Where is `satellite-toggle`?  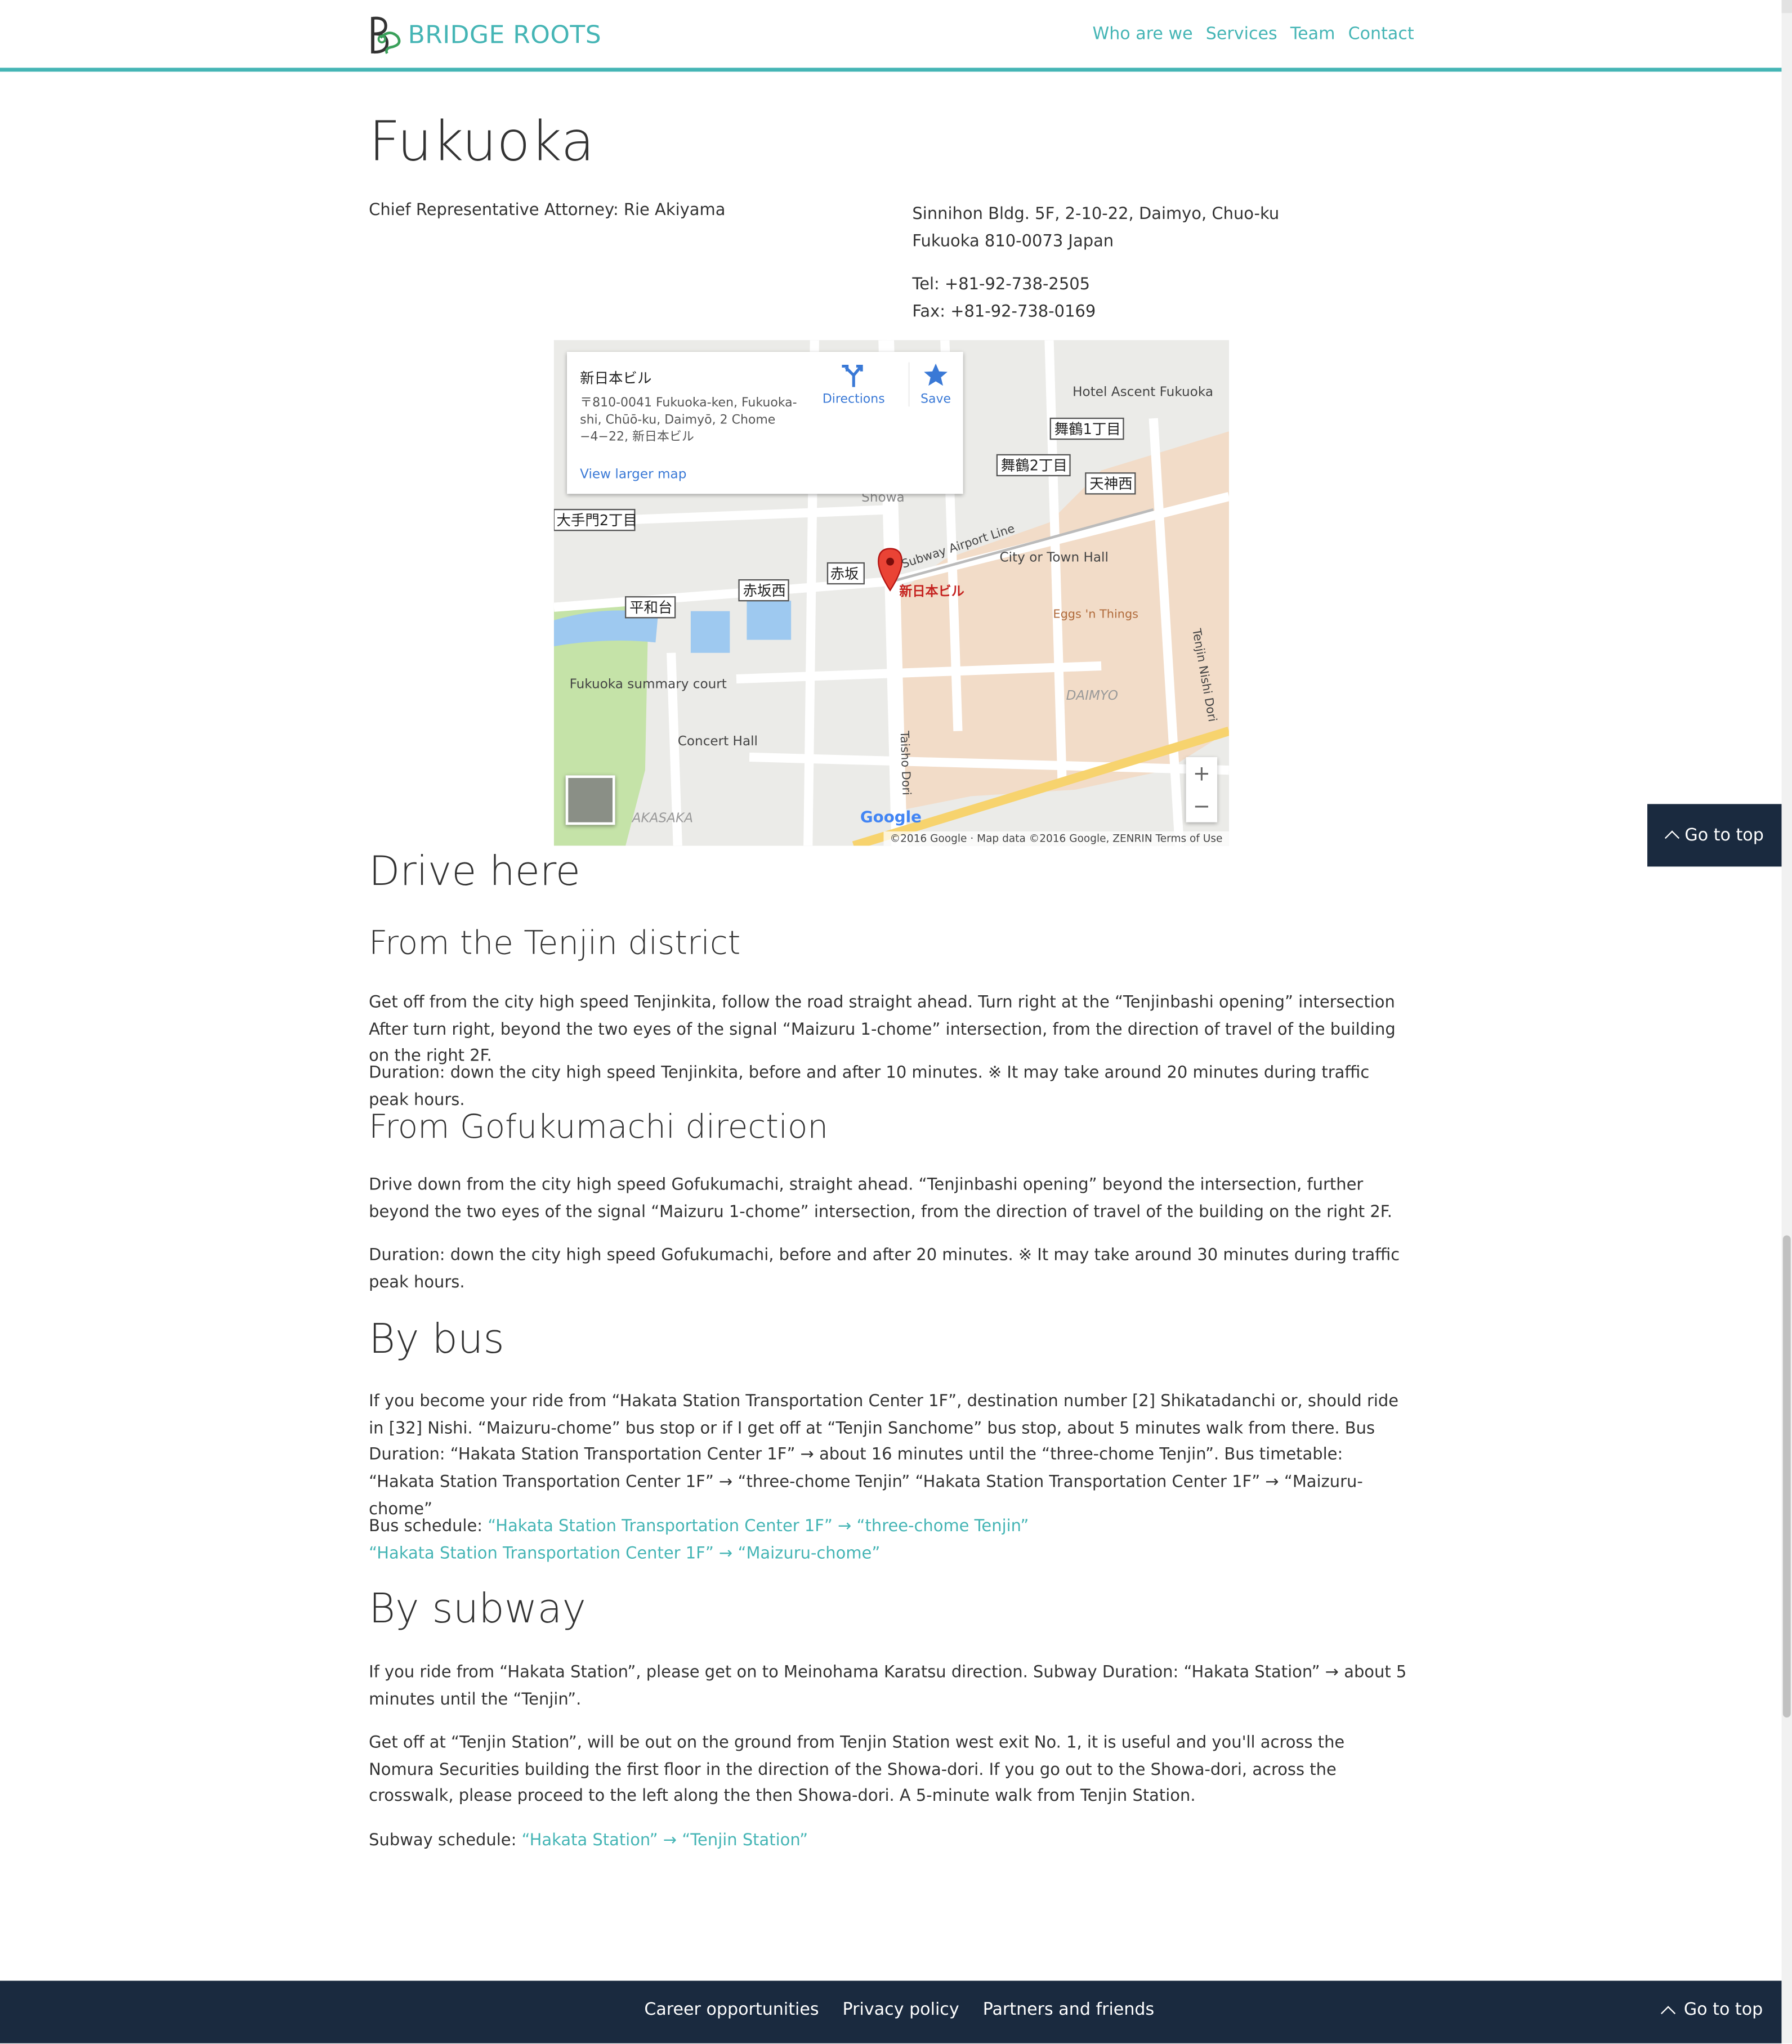
satellite-toggle is located at coordinates (590, 800).